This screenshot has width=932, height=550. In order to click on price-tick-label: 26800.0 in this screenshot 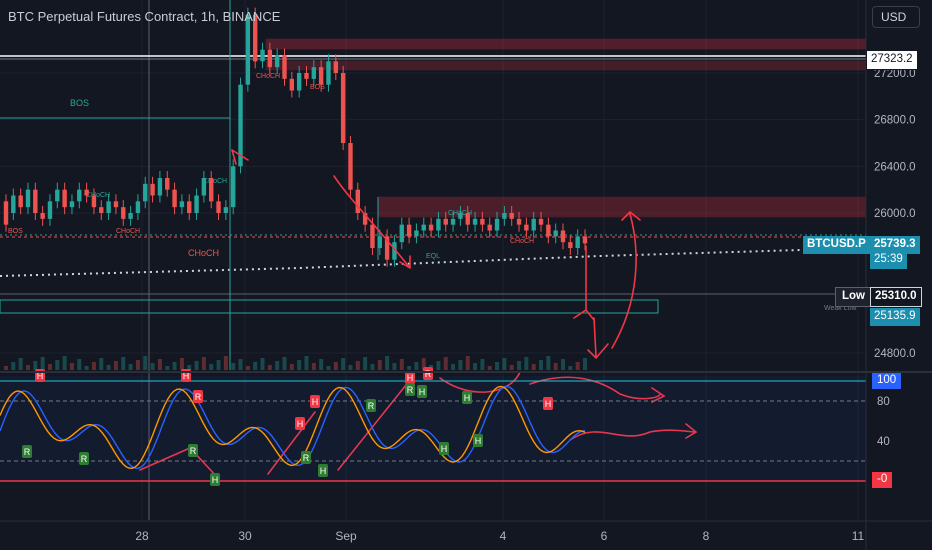, I will do `click(895, 121)`.